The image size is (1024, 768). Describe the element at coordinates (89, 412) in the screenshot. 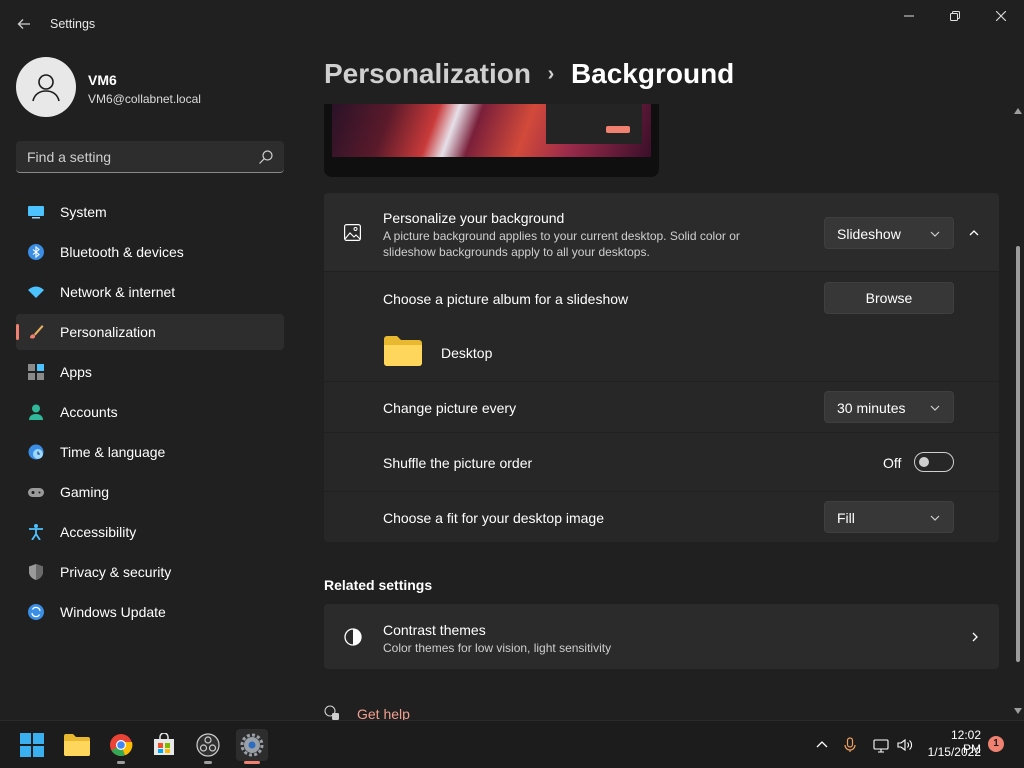

I see `sidebar-item-label: Accounts` at that location.